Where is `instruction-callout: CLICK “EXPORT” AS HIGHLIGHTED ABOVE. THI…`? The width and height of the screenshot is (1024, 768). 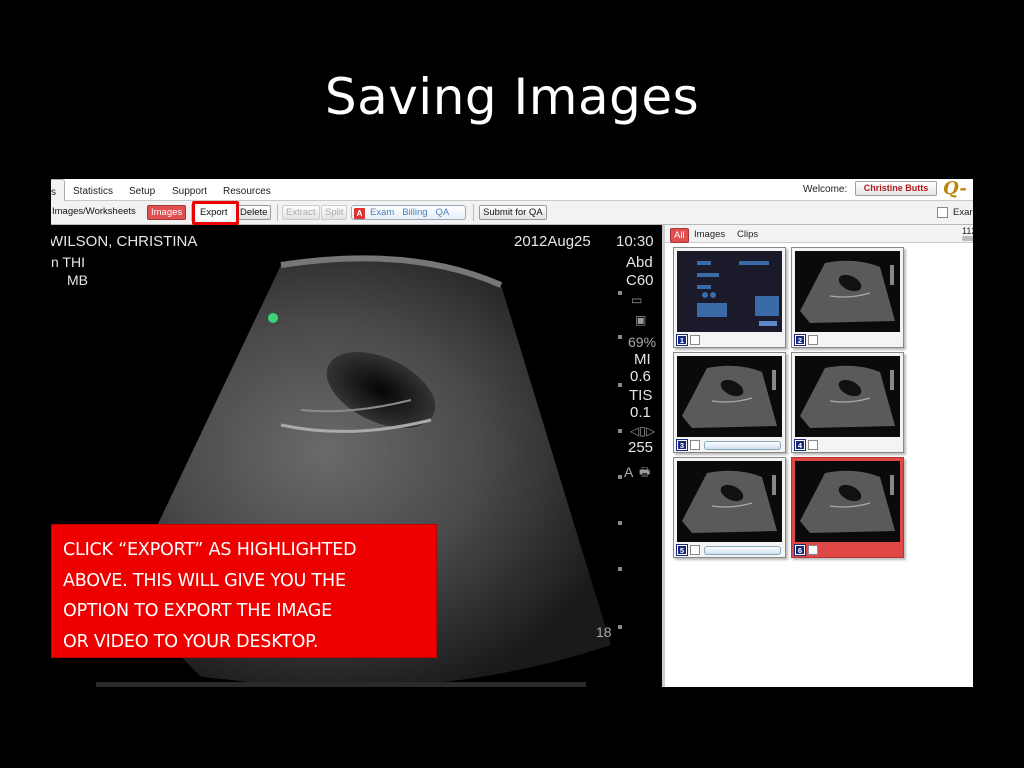 instruction-callout: CLICK “EXPORT” AS HIGHLIGHTED ABOVE. THI… is located at coordinates (244, 591).